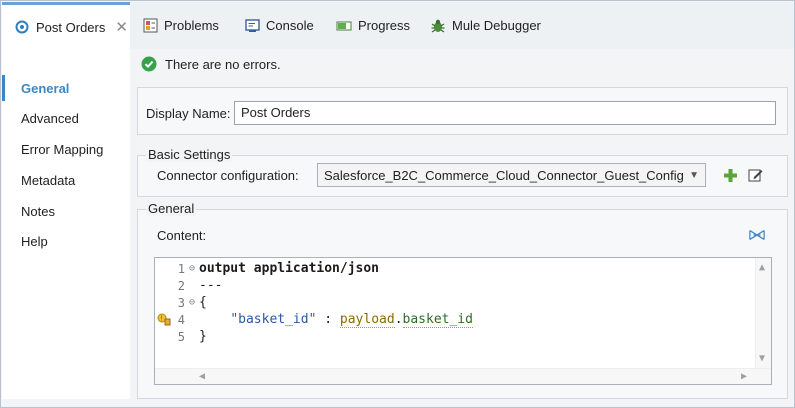  I want to click on tab-bar: Post Orders ✕ Problems Console Progress, so click(398, 25).